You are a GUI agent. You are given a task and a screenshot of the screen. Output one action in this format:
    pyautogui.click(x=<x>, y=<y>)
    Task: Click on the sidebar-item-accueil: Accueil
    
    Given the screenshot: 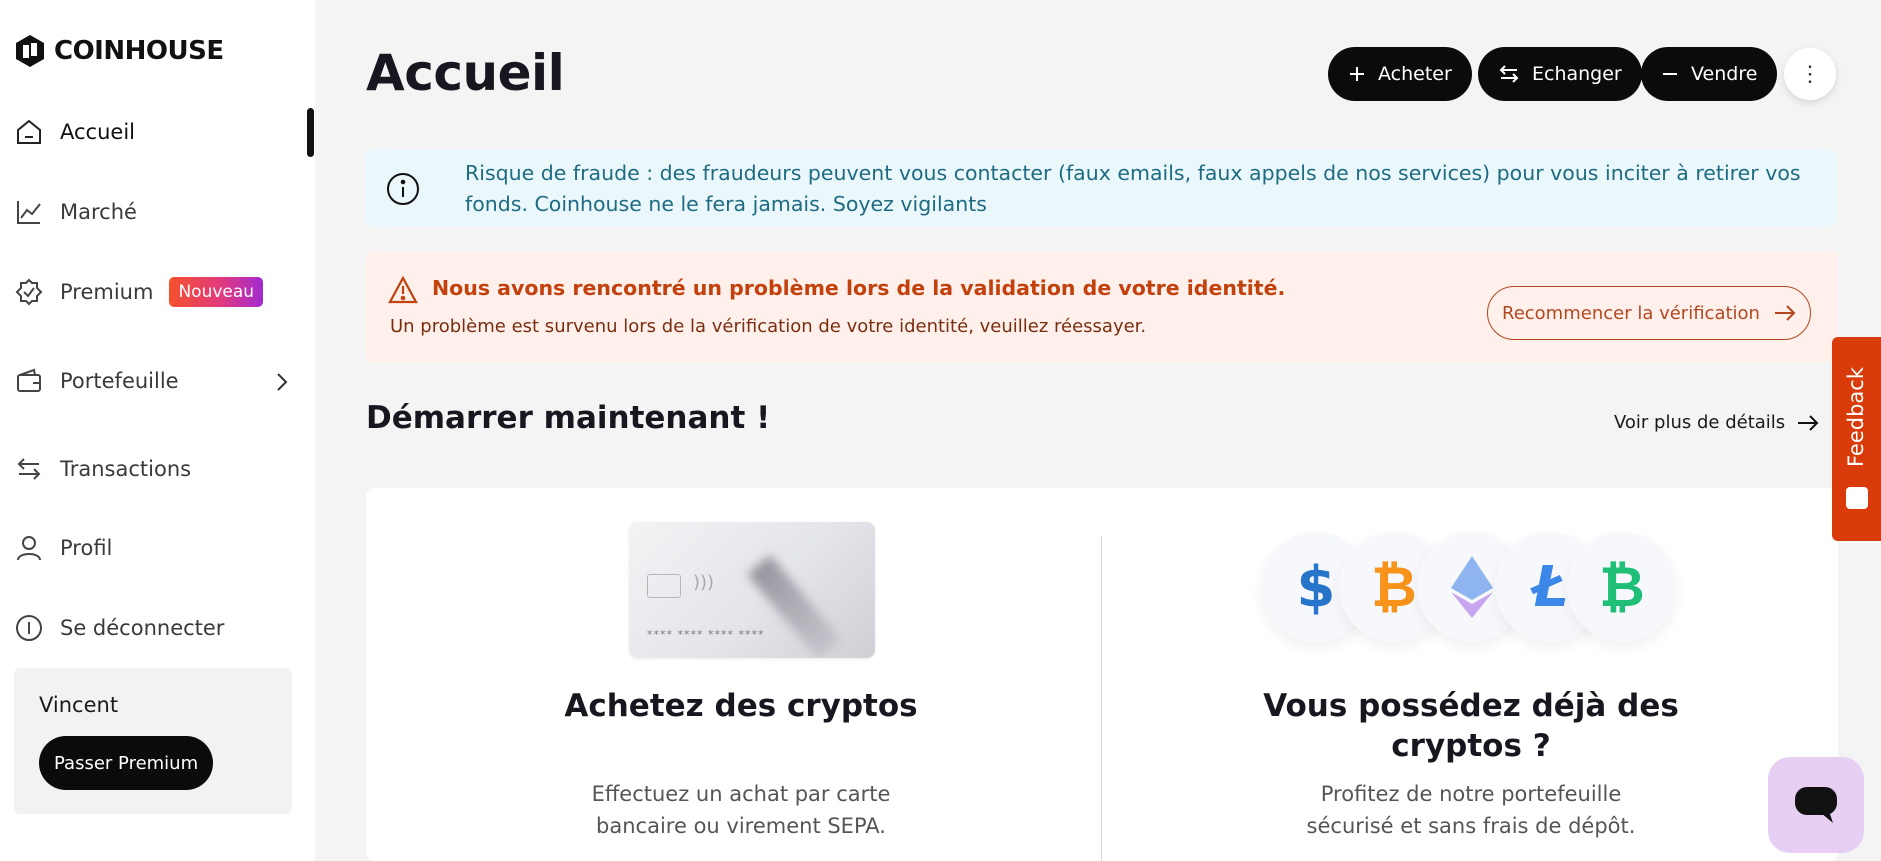 What is the action you would take?
    pyautogui.click(x=74, y=132)
    